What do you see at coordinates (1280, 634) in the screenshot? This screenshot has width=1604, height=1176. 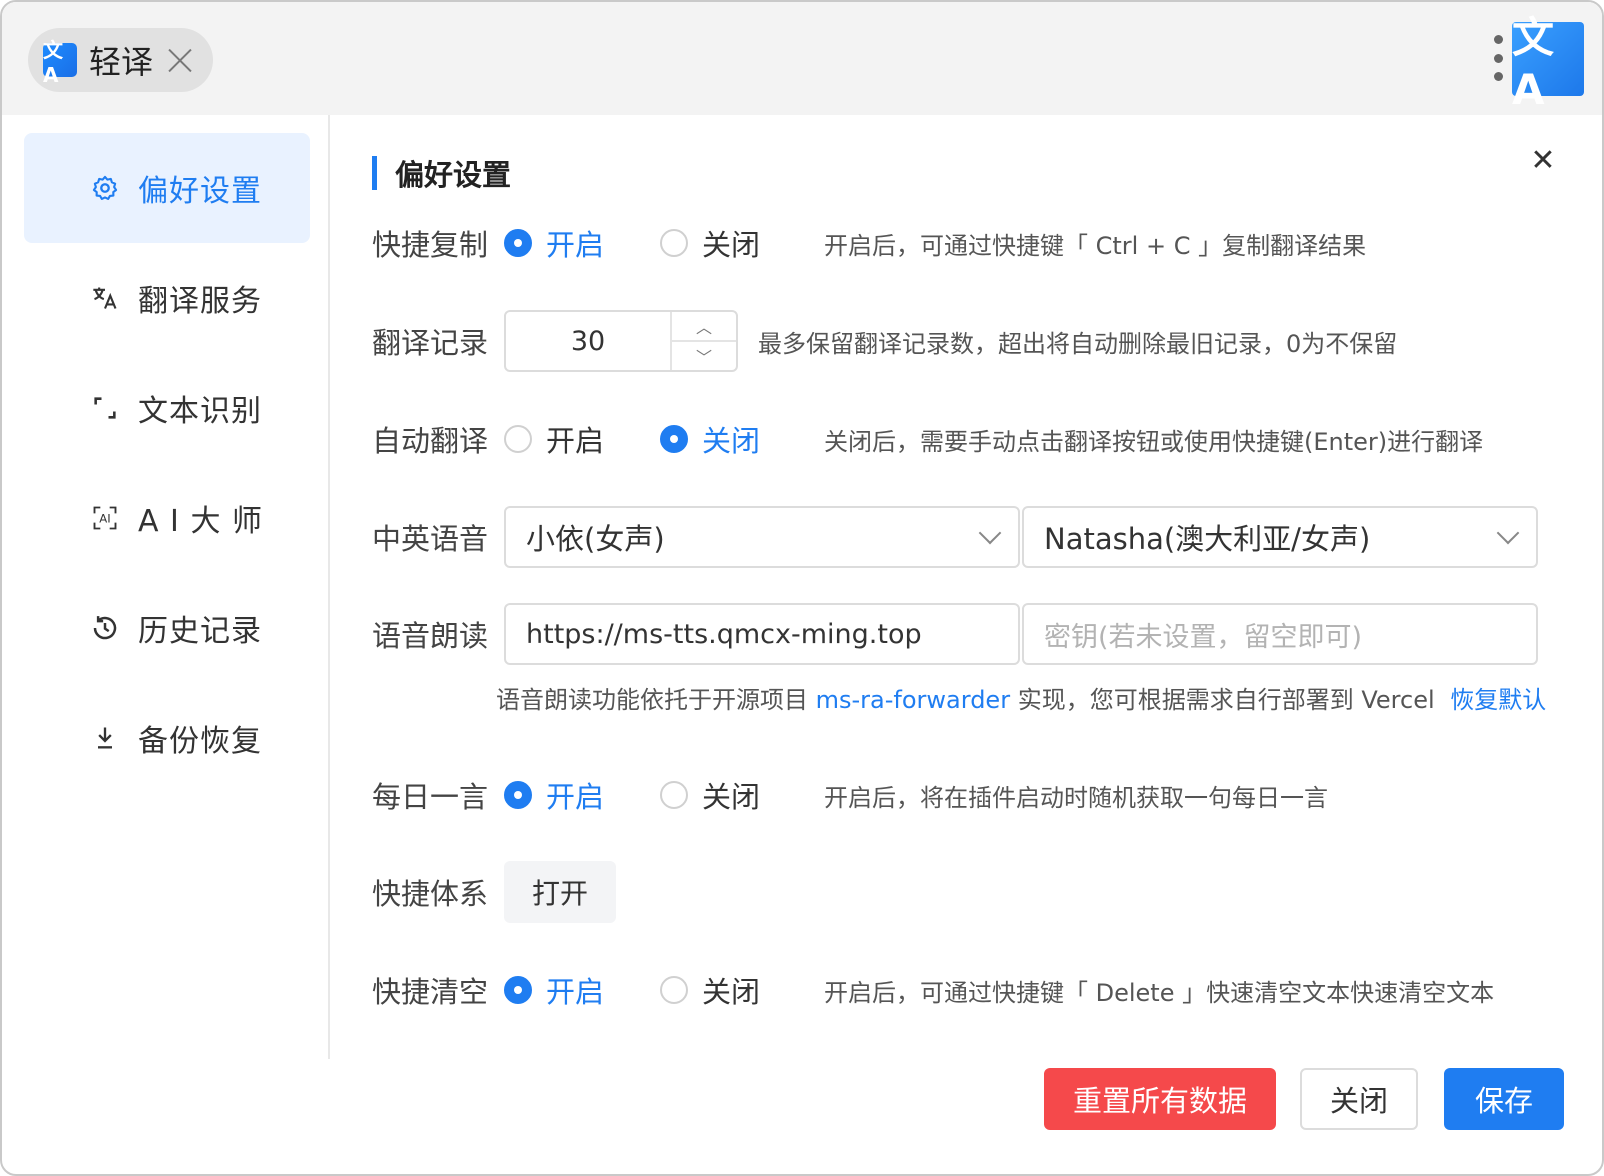 I see `tts-key-input: 密钥(若未设置，留空即可)` at bounding box center [1280, 634].